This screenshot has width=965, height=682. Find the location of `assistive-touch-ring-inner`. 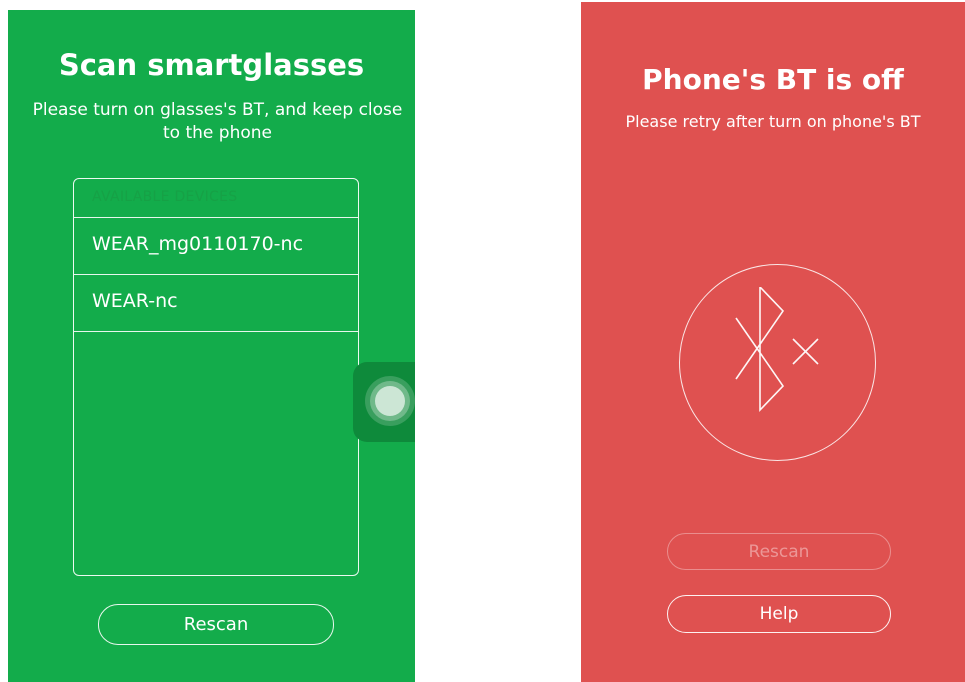

assistive-touch-ring-inner is located at coordinates (390, 401).